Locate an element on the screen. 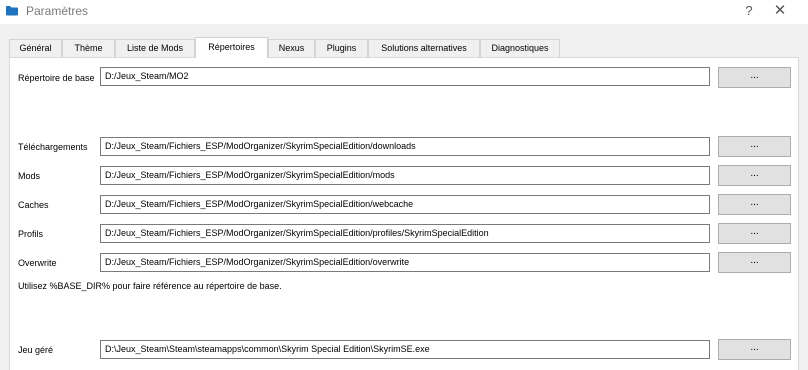 This screenshot has width=808, height=370. tab-mod-list: Liste de Mods is located at coordinates (155, 48).